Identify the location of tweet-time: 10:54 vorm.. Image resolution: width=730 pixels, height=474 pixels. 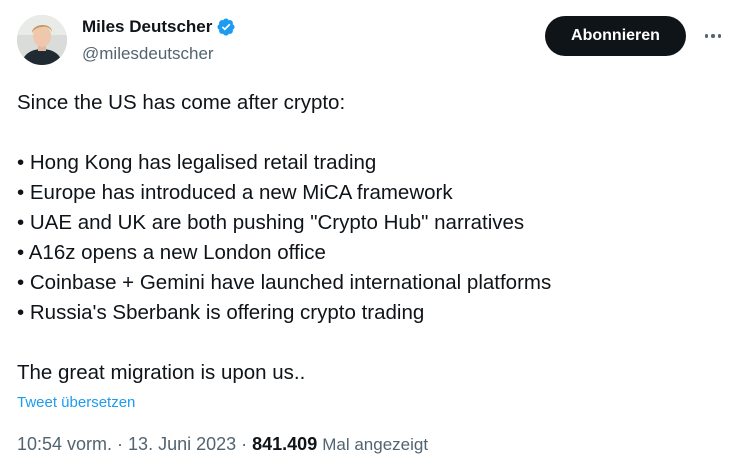
(64, 444).